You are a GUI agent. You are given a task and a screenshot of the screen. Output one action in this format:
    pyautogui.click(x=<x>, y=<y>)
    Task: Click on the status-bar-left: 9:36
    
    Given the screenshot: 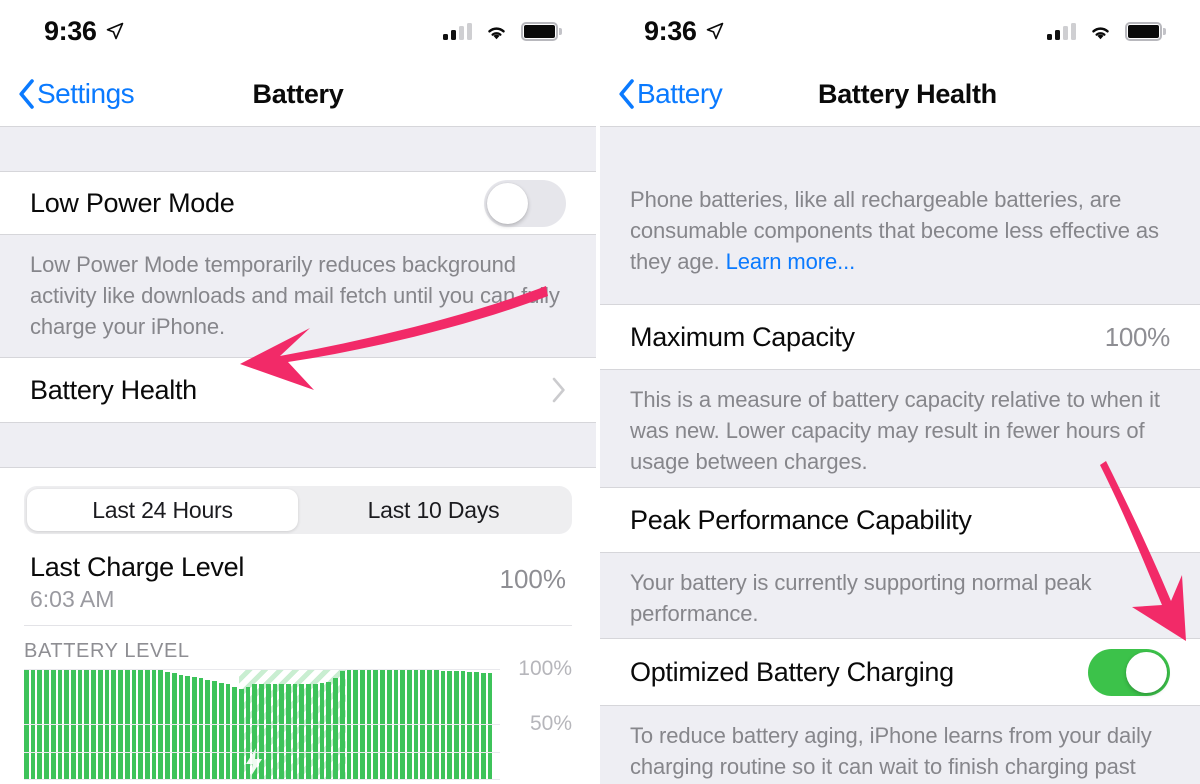 What is the action you would take?
    pyautogui.click(x=298, y=31)
    